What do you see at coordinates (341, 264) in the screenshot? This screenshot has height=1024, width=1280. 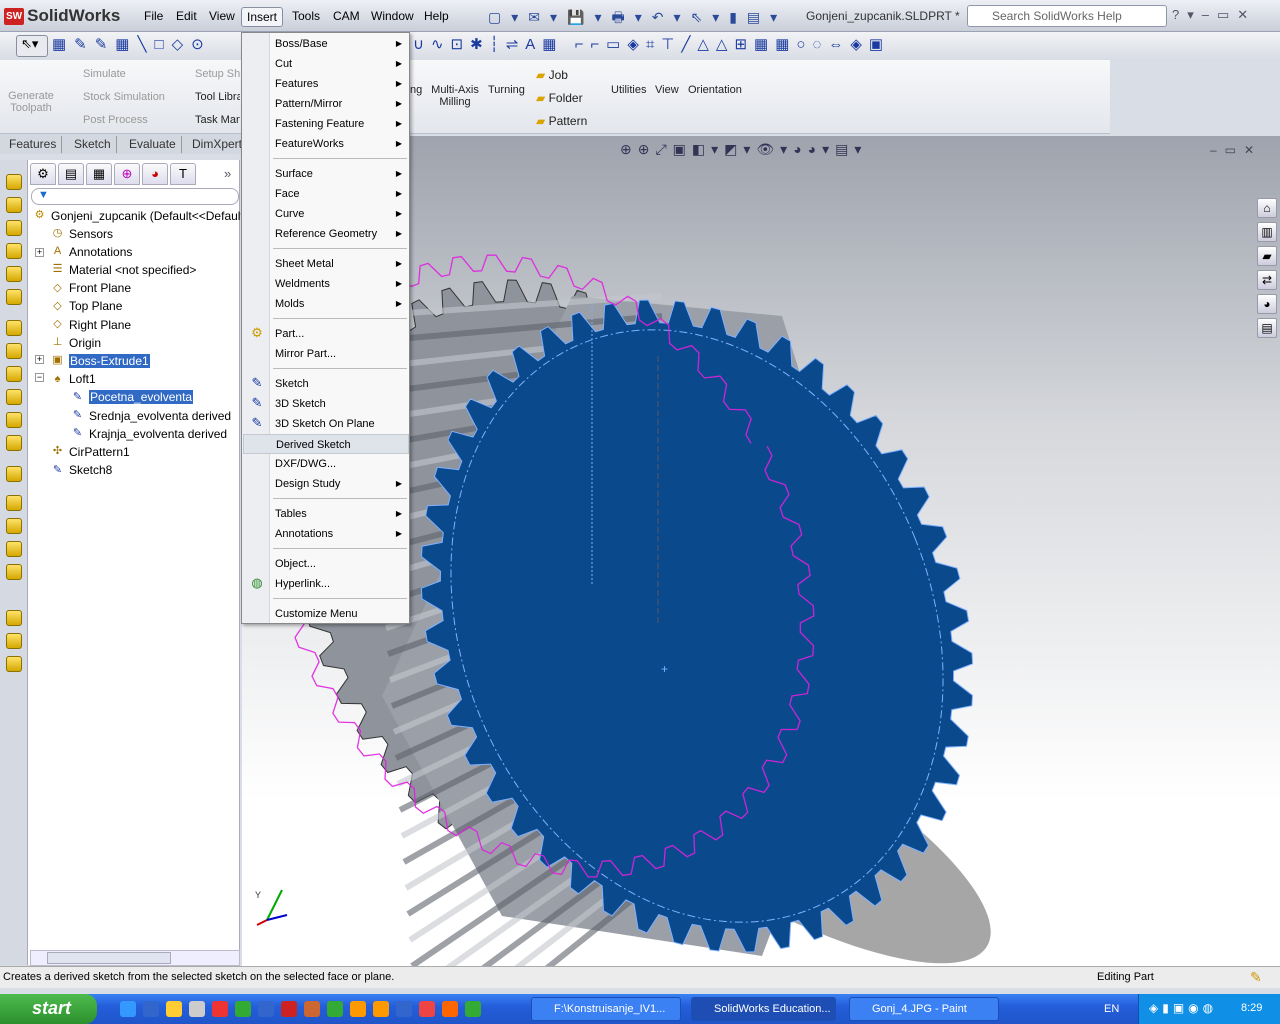 I see `menu-item-sheet-metal: Sheet Metal ▶` at bounding box center [341, 264].